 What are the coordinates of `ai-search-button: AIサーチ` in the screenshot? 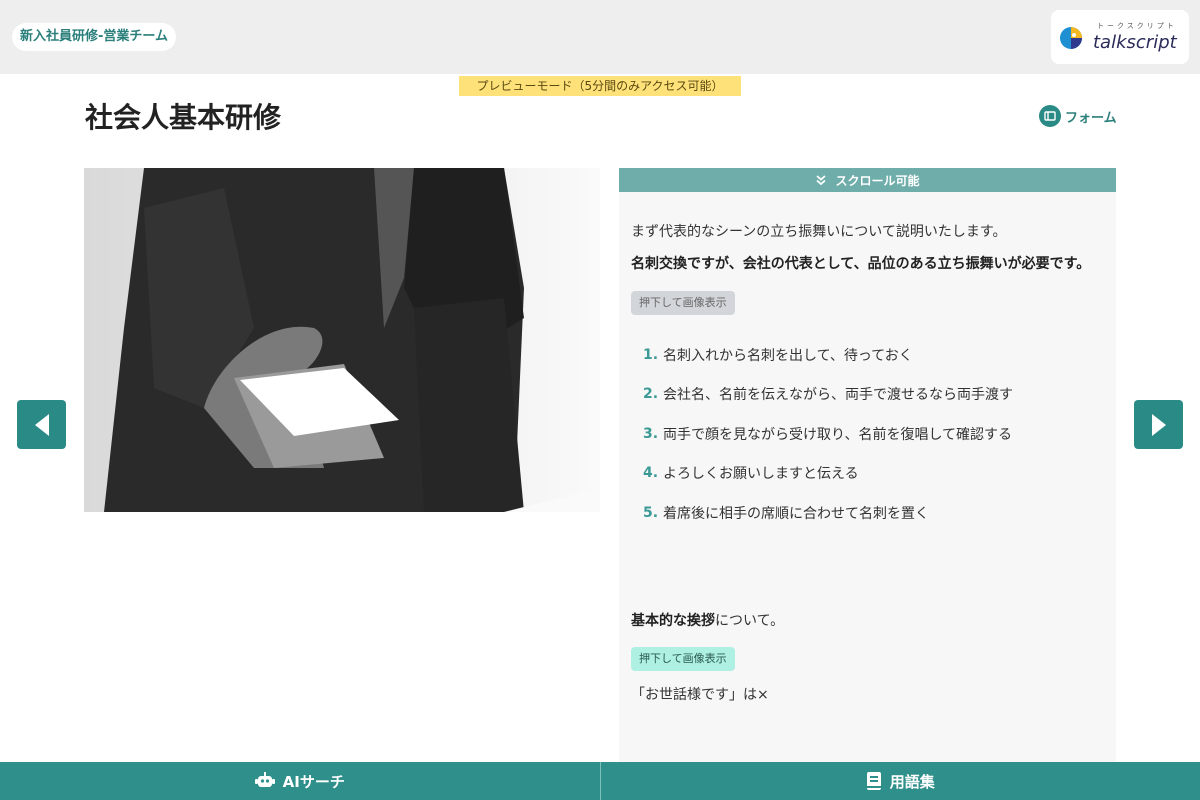 It's located at (300, 781).